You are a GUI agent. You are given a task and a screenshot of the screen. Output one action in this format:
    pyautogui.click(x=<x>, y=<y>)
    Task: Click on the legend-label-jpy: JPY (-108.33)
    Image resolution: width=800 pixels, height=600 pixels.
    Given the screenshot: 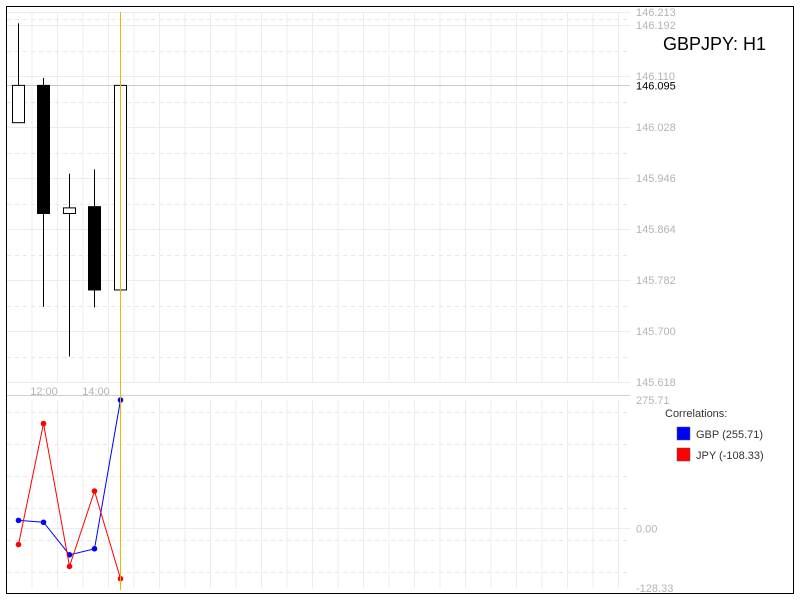 What is the action you would take?
    pyautogui.click(x=730, y=456)
    